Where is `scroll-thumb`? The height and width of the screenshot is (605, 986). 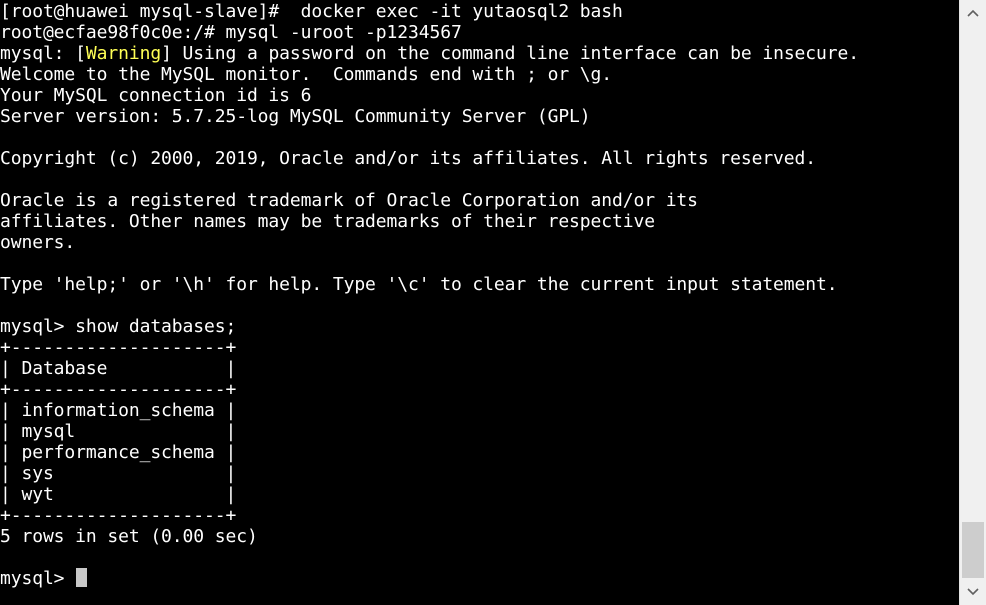
scroll-thumb is located at coordinates (973, 550).